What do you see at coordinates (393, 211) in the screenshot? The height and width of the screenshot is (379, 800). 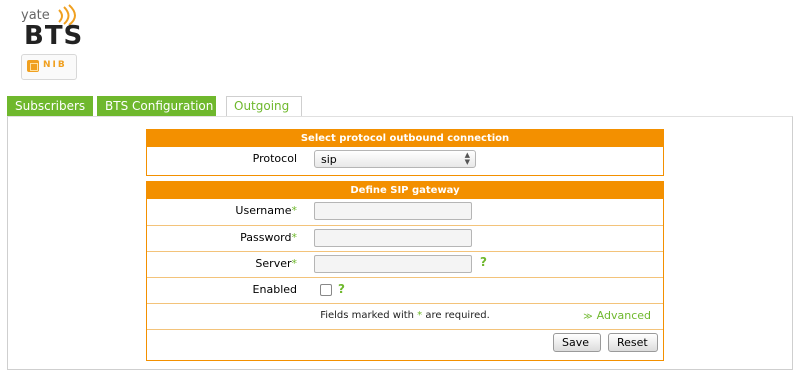 I see `username-input` at bounding box center [393, 211].